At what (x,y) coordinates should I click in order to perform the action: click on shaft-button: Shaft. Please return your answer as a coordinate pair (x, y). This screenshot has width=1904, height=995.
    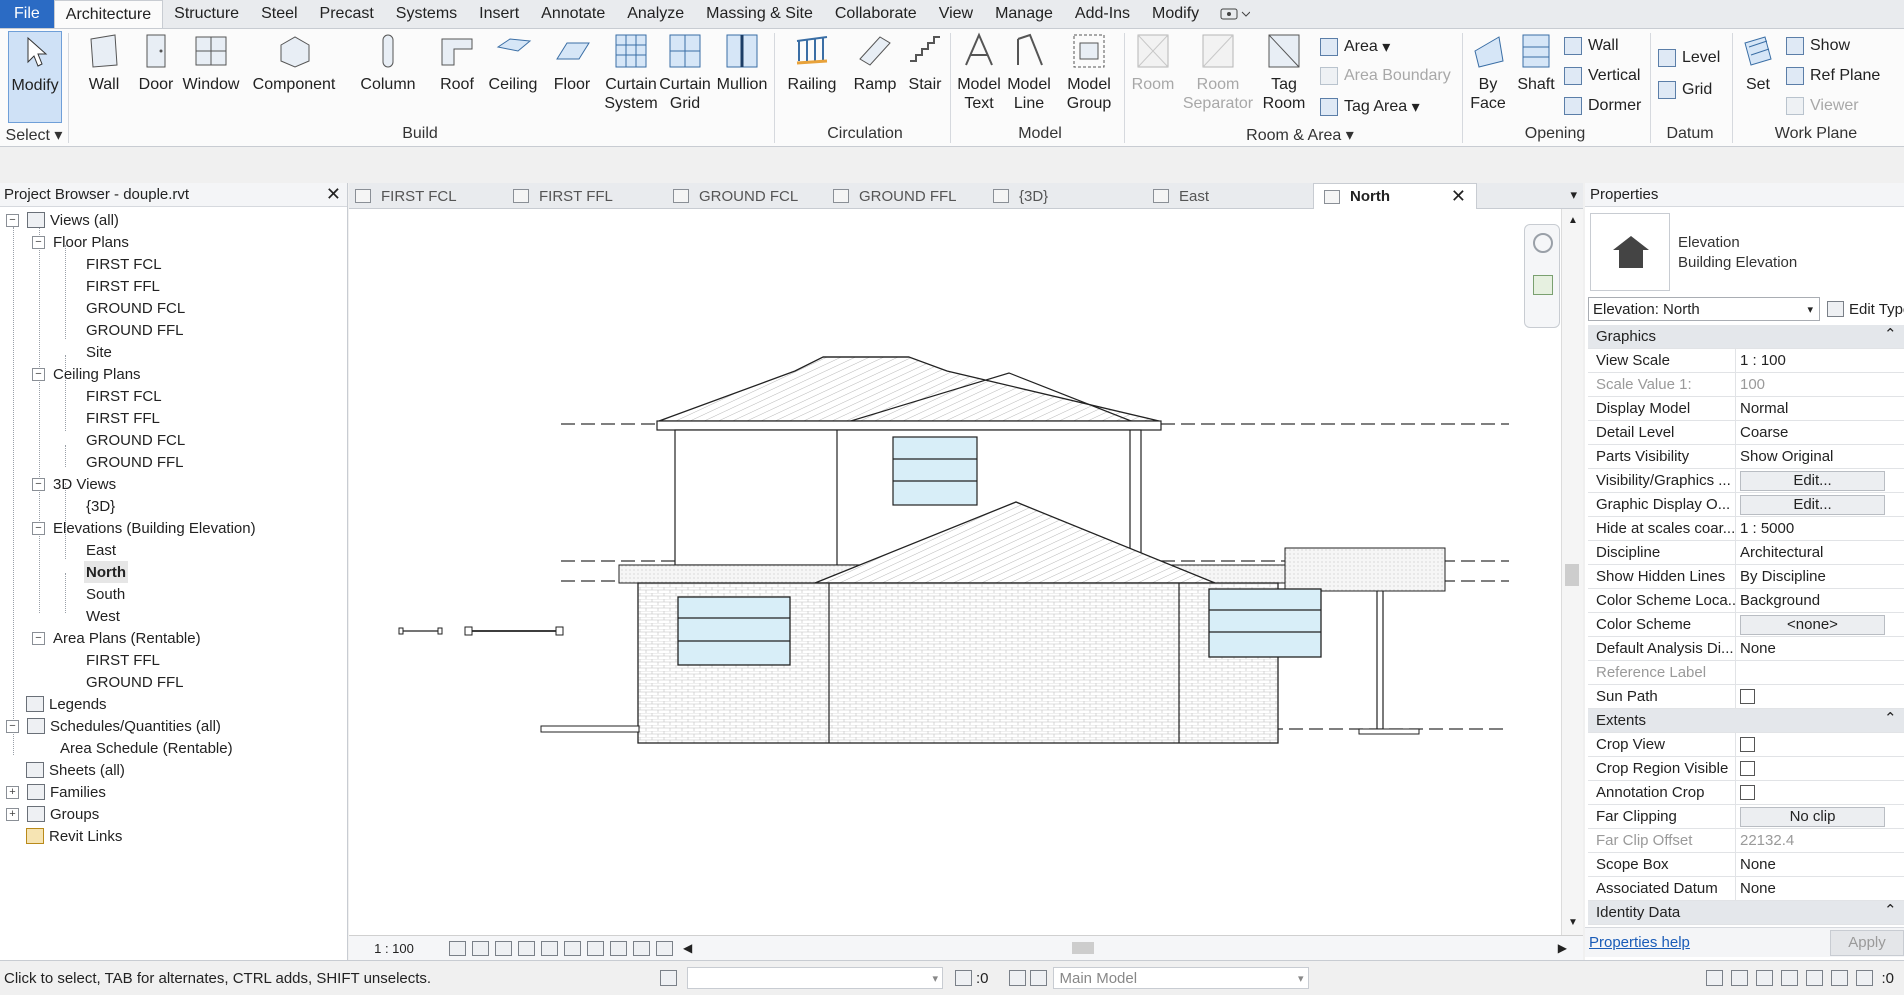
    Looking at the image, I should click on (1536, 62).